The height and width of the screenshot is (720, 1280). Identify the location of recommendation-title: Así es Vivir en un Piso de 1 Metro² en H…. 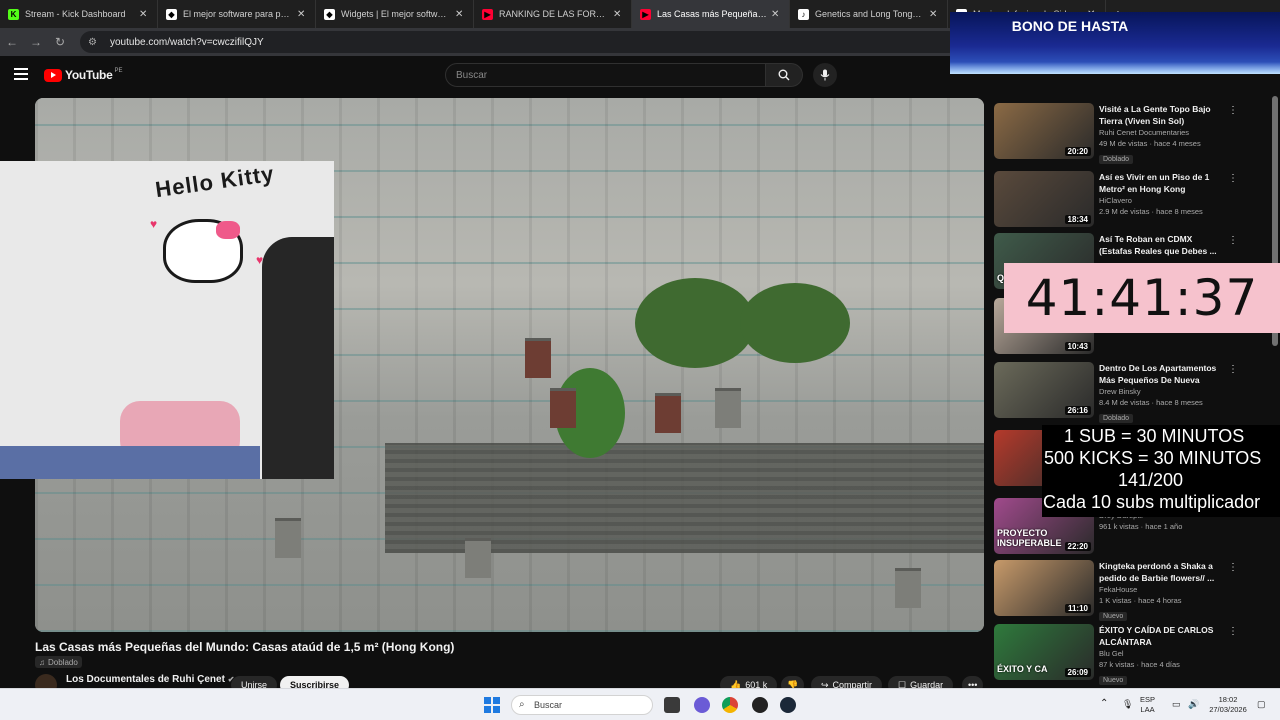
(1159, 183).